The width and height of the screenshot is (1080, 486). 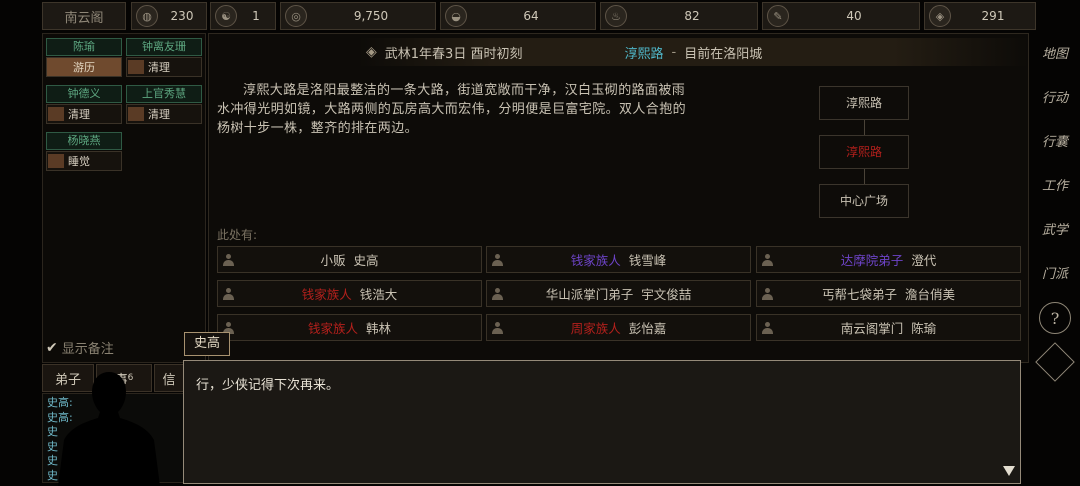 What do you see at coordinates (595, 328) in the screenshot?
I see `npc-role: 周家族人` at bounding box center [595, 328].